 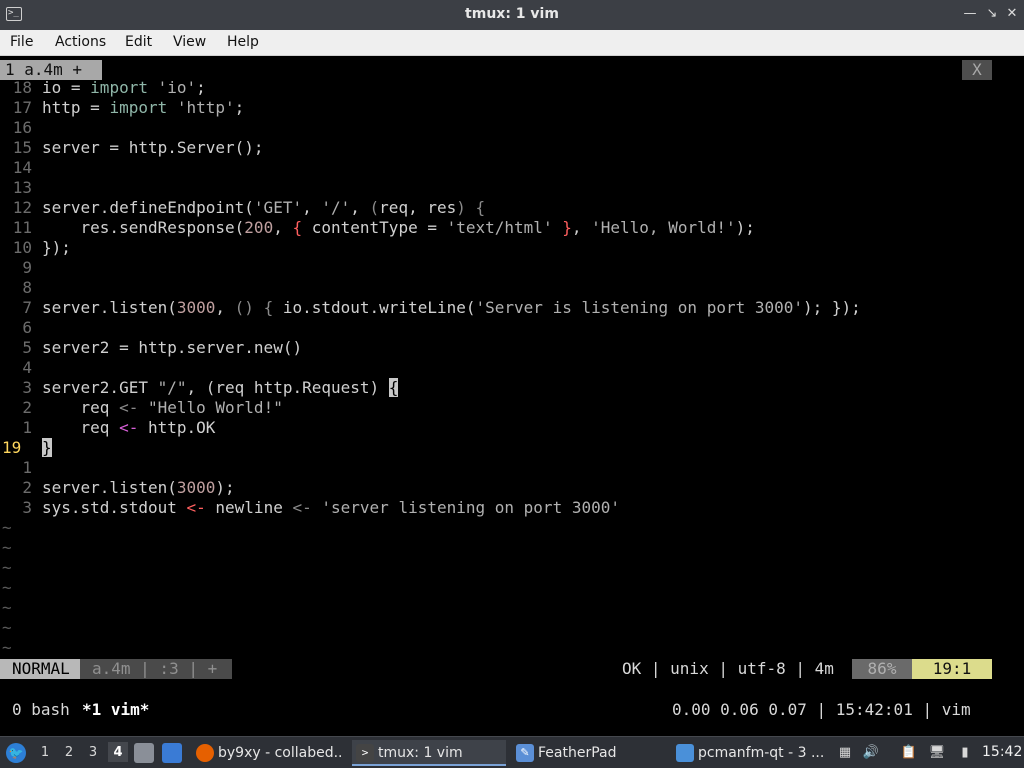 What do you see at coordinates (12, 447) in the screenshot?
I see `line-number: 19` at bounding box center [12, 447].